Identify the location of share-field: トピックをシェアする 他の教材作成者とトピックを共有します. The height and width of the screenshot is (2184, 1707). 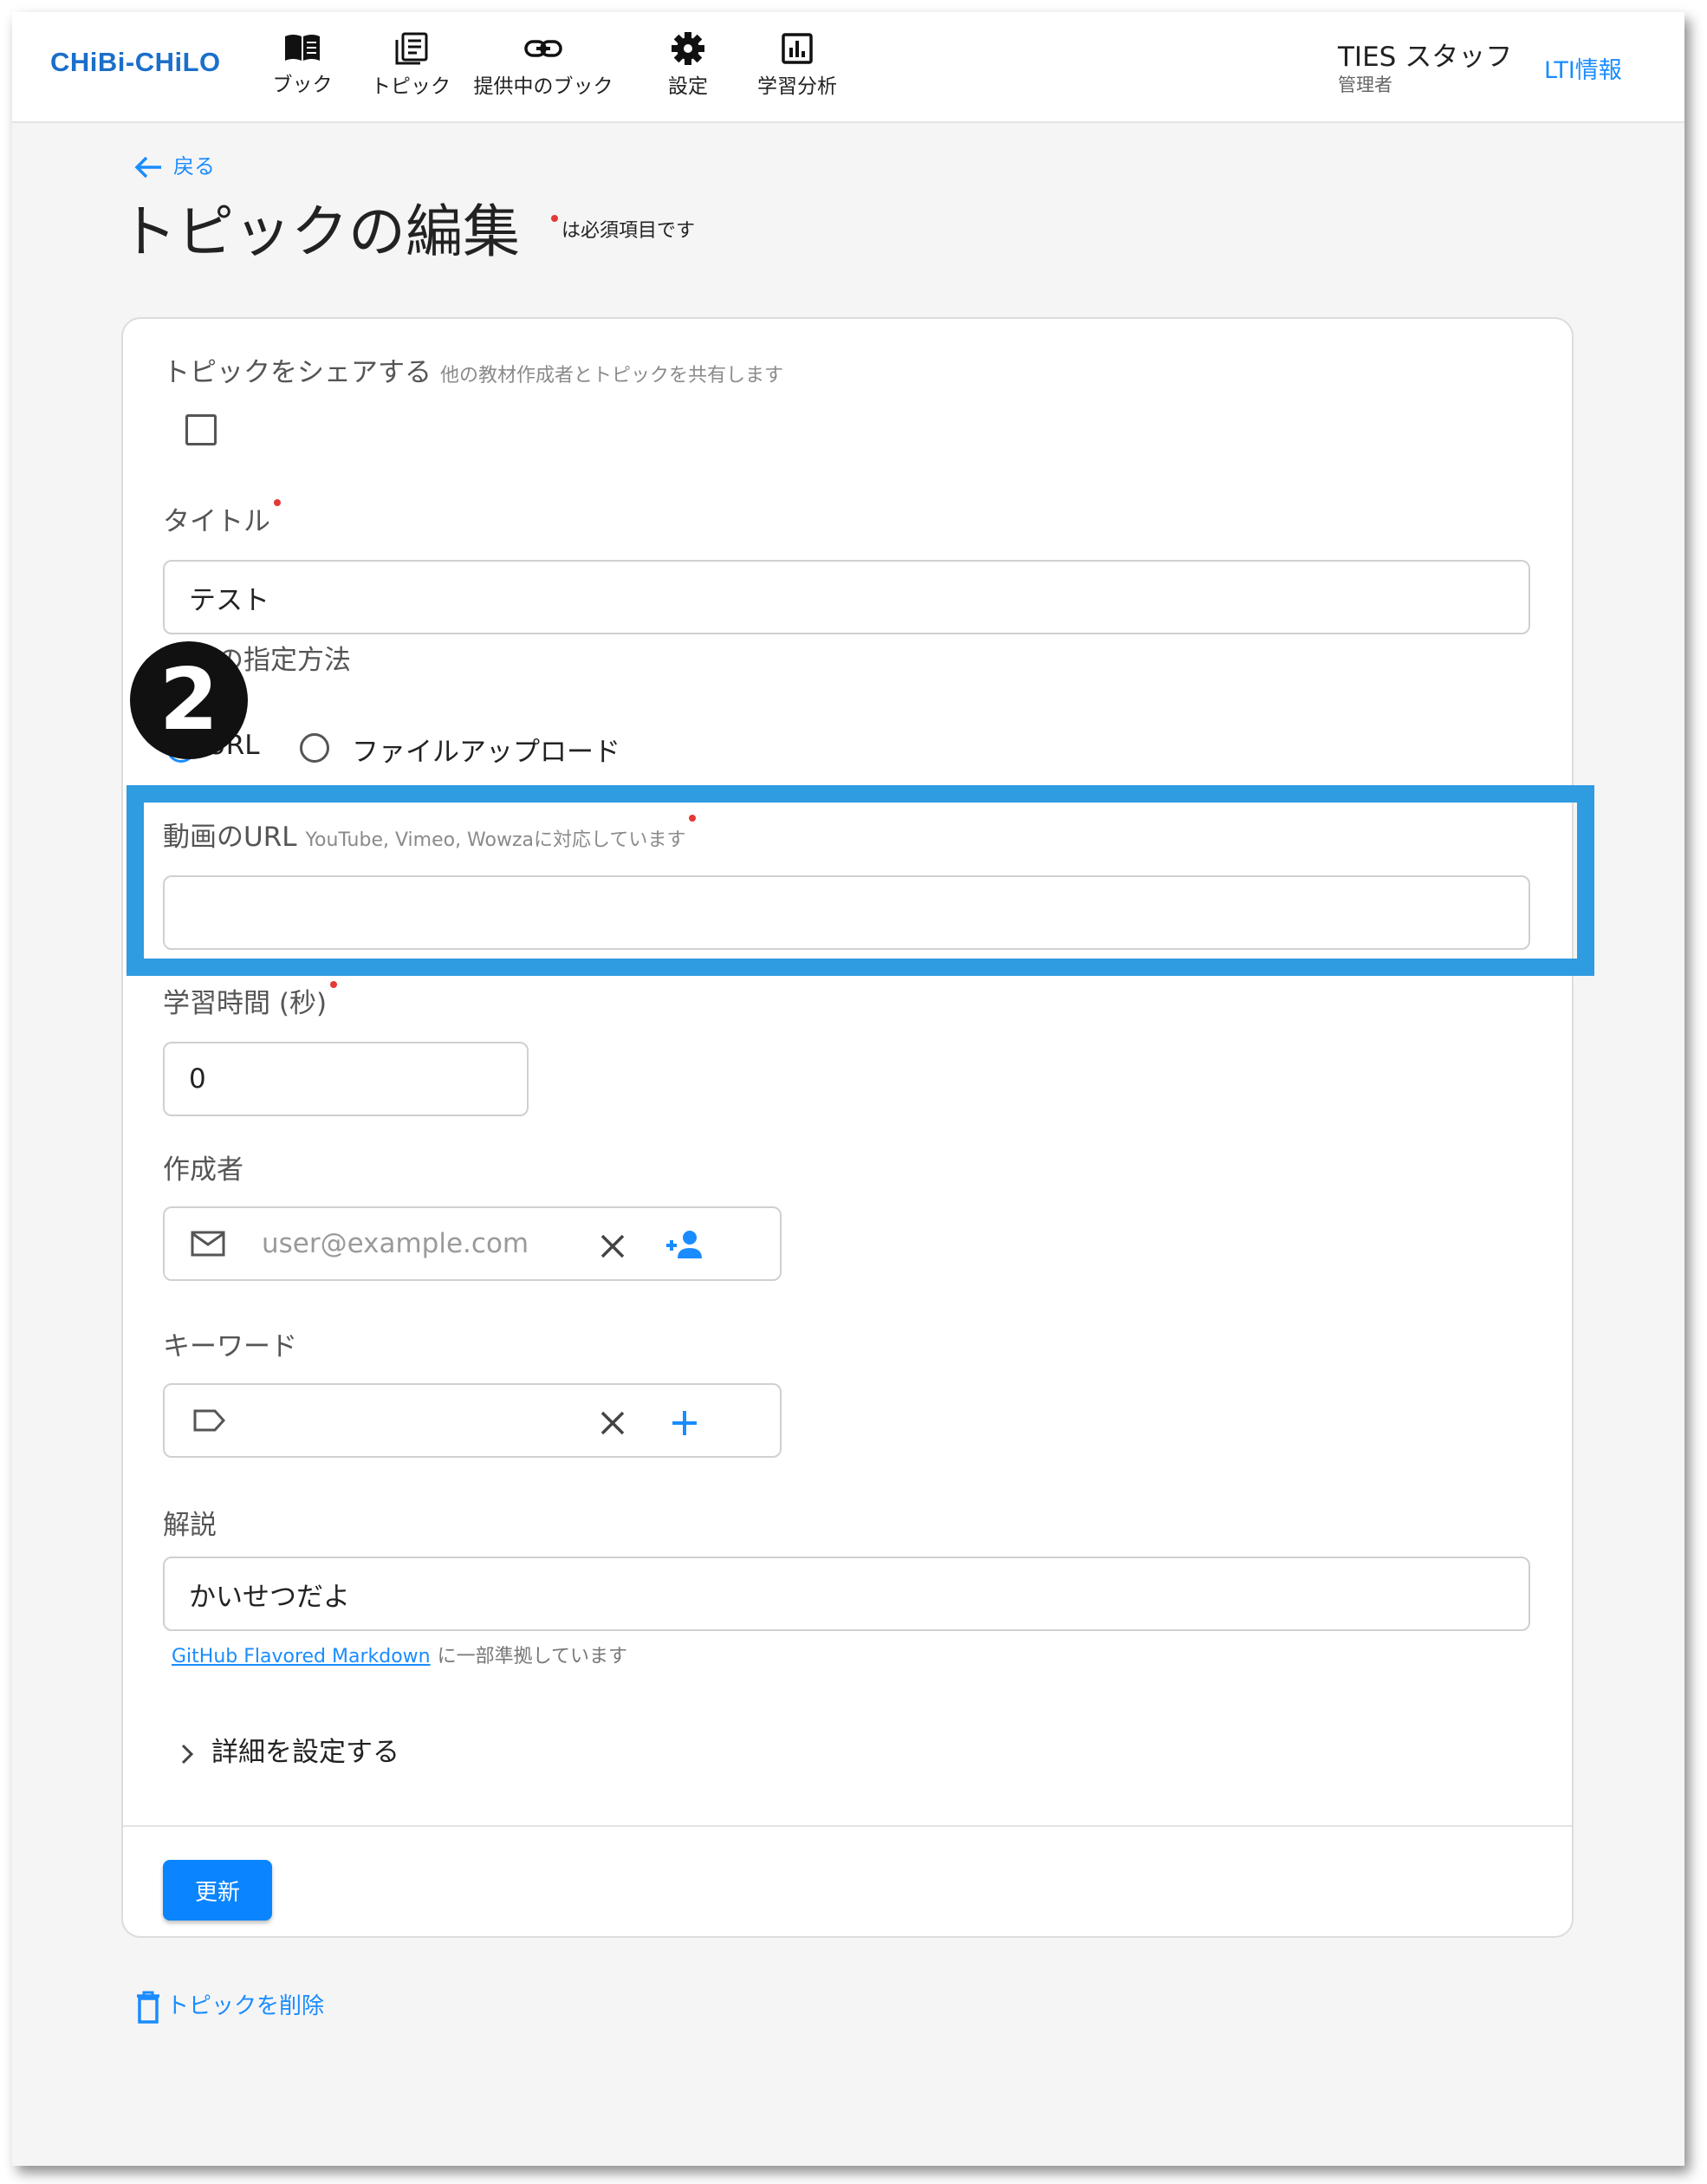
(473, 369).